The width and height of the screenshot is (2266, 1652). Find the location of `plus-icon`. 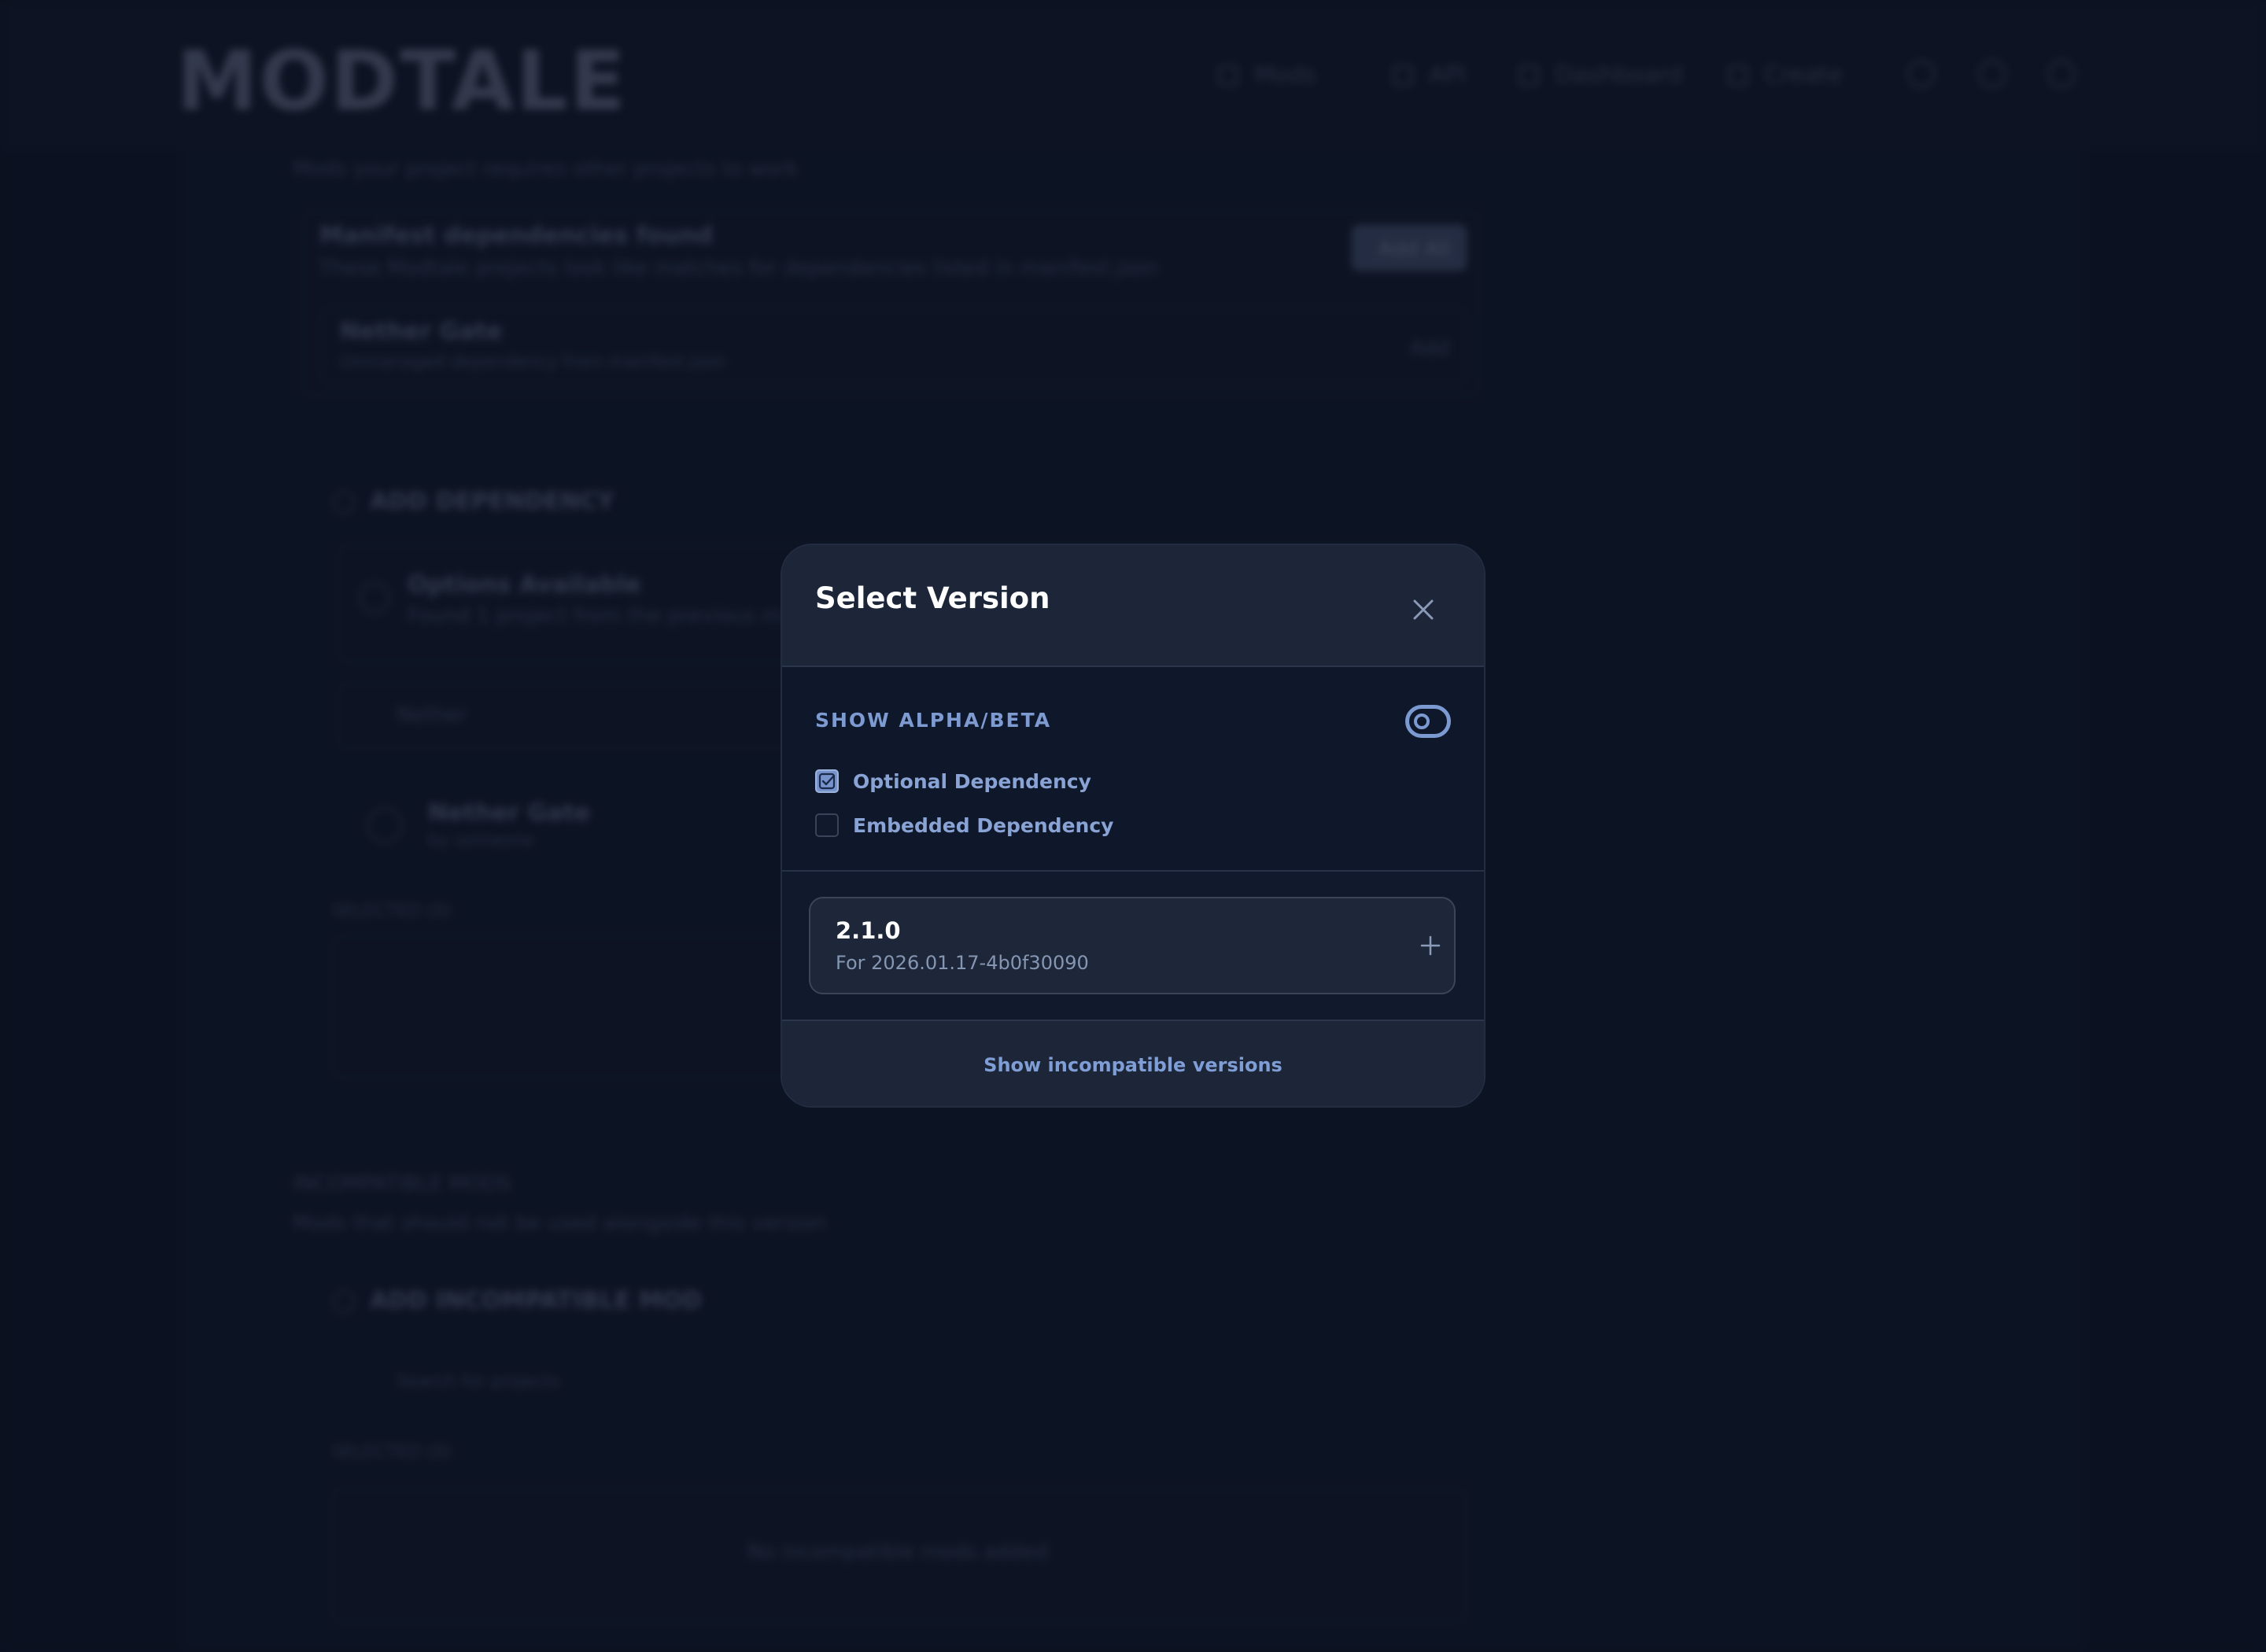

plus-icon is located at coordinates (1430, 945).